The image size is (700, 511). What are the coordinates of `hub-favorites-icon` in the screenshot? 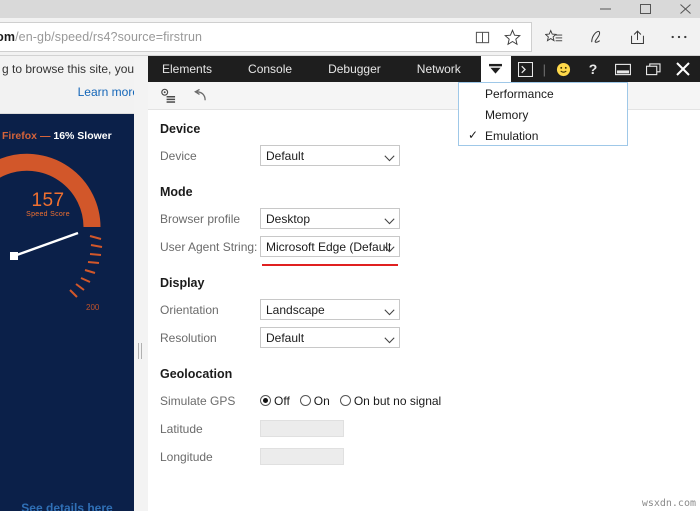 It's located at (554, 37).